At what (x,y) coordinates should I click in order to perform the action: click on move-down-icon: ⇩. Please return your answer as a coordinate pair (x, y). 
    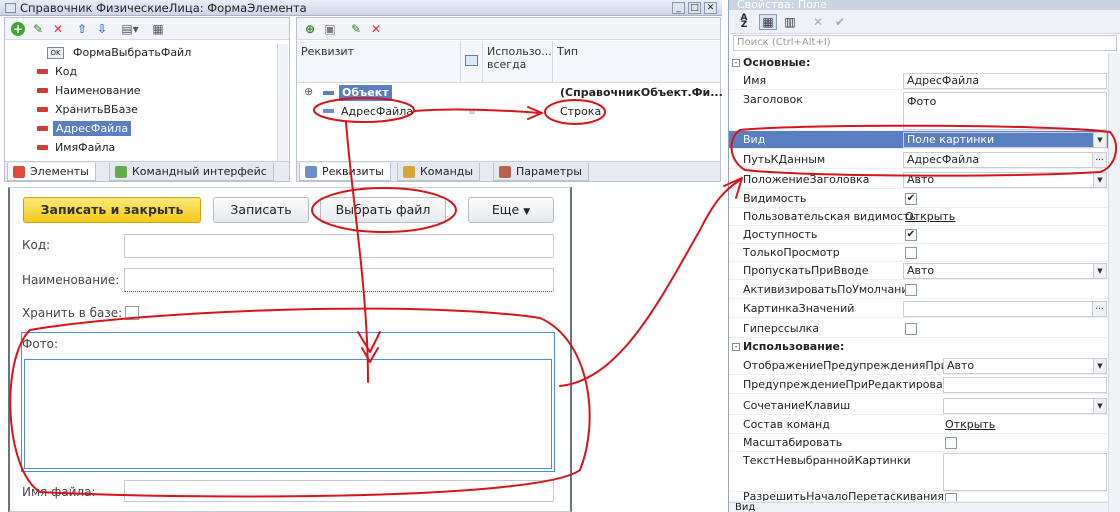
    Looking at the image, I should click on (102, 29).